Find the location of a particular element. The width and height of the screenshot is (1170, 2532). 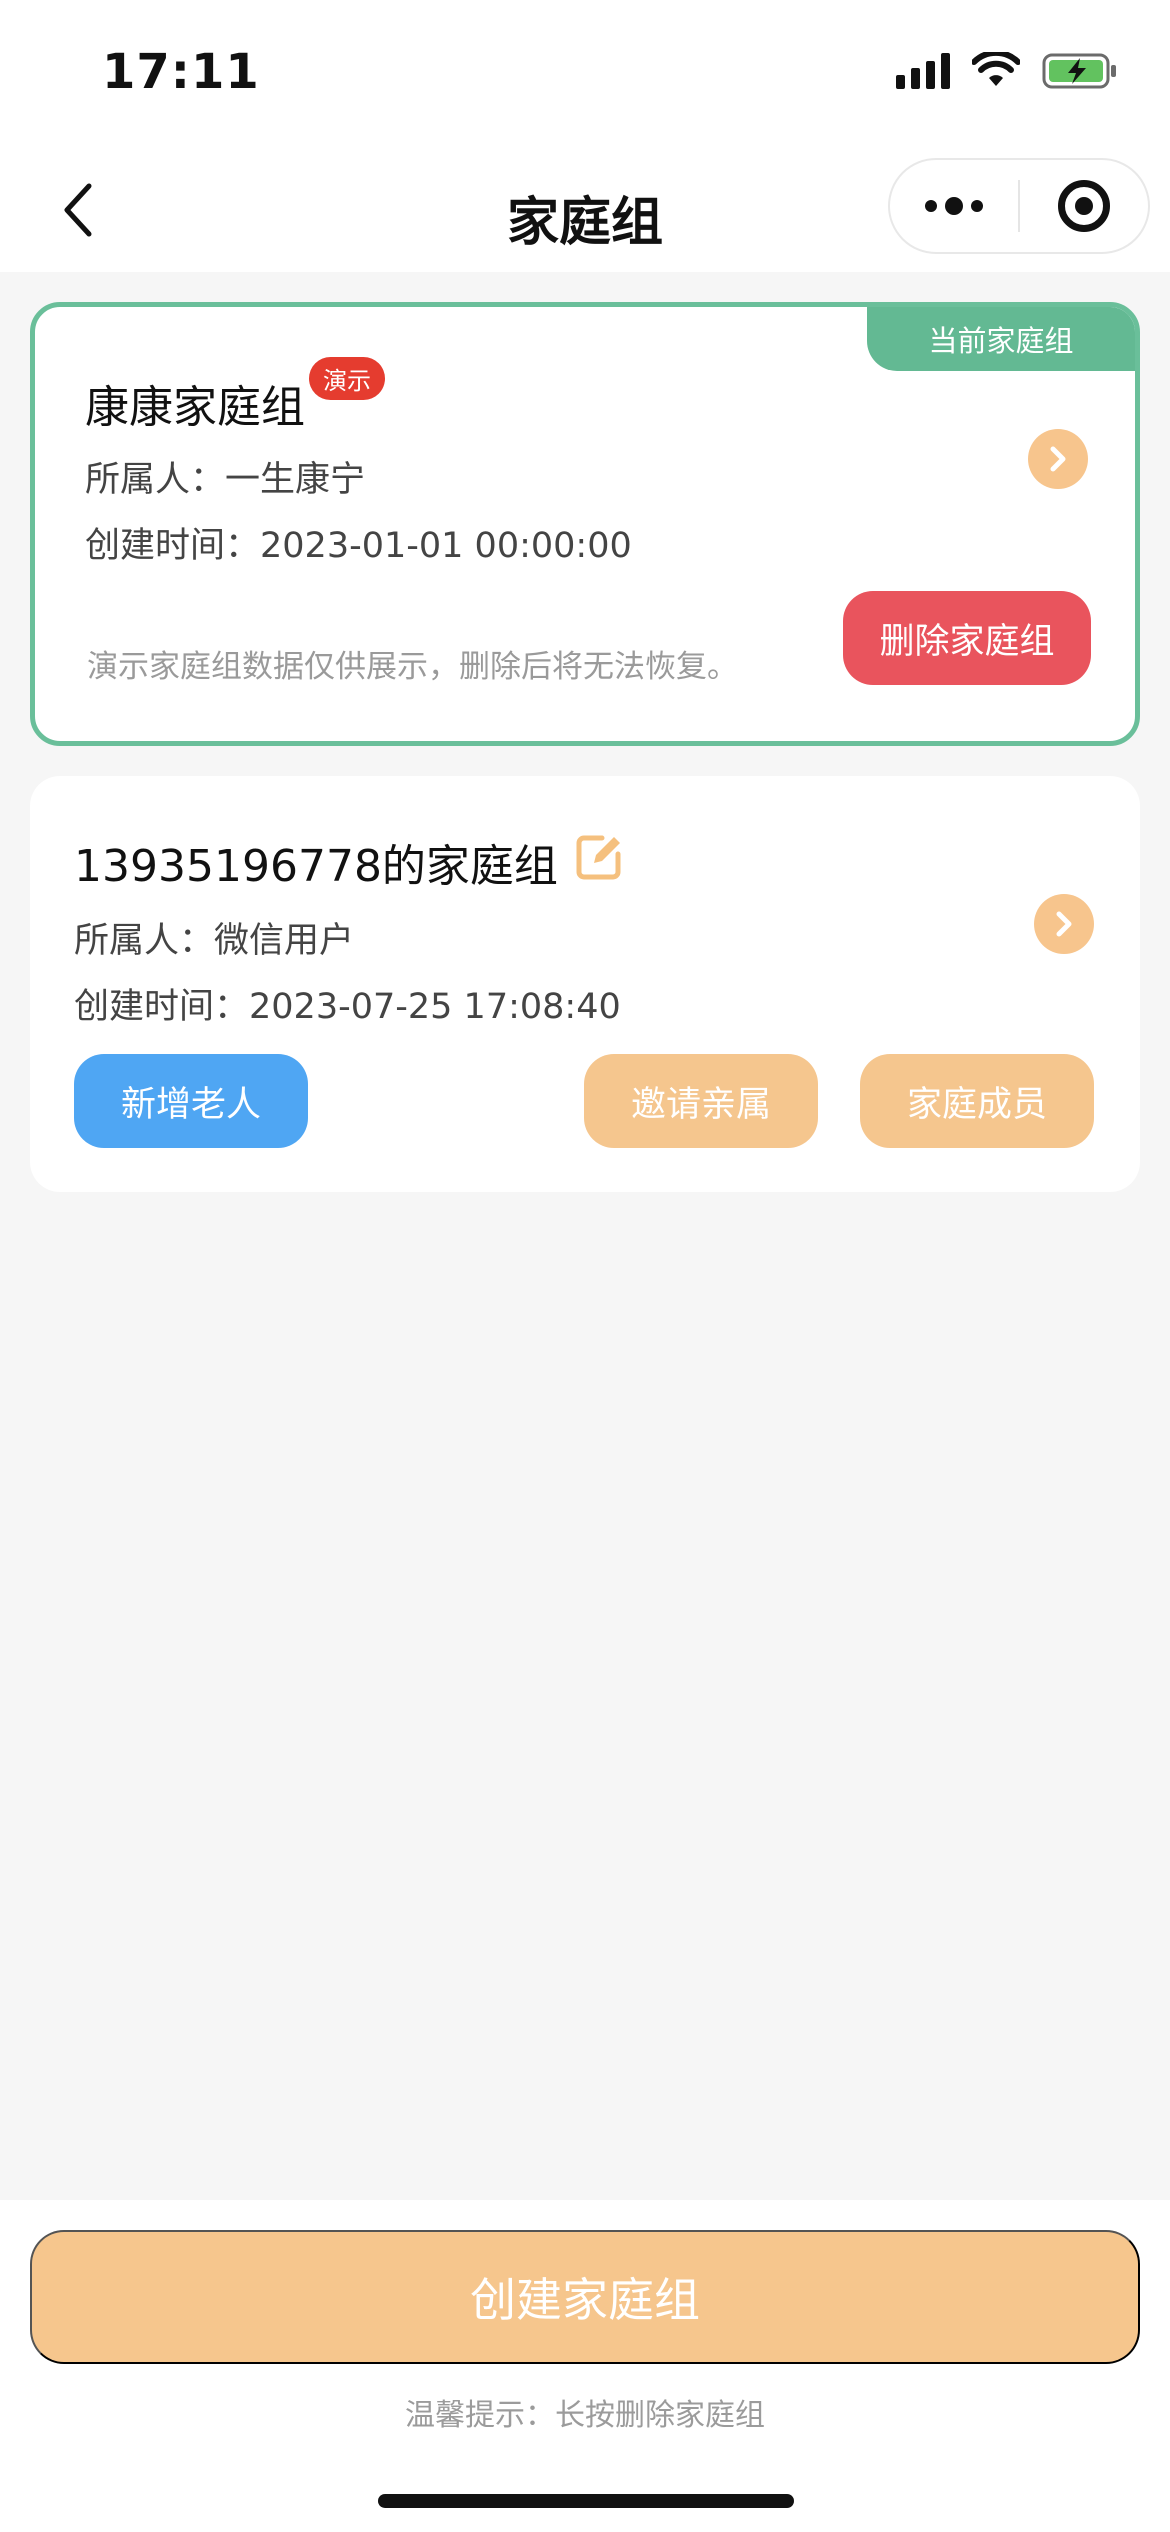

card-title-row: 13935196778的家庭组 is located at coordinates (349, 862).